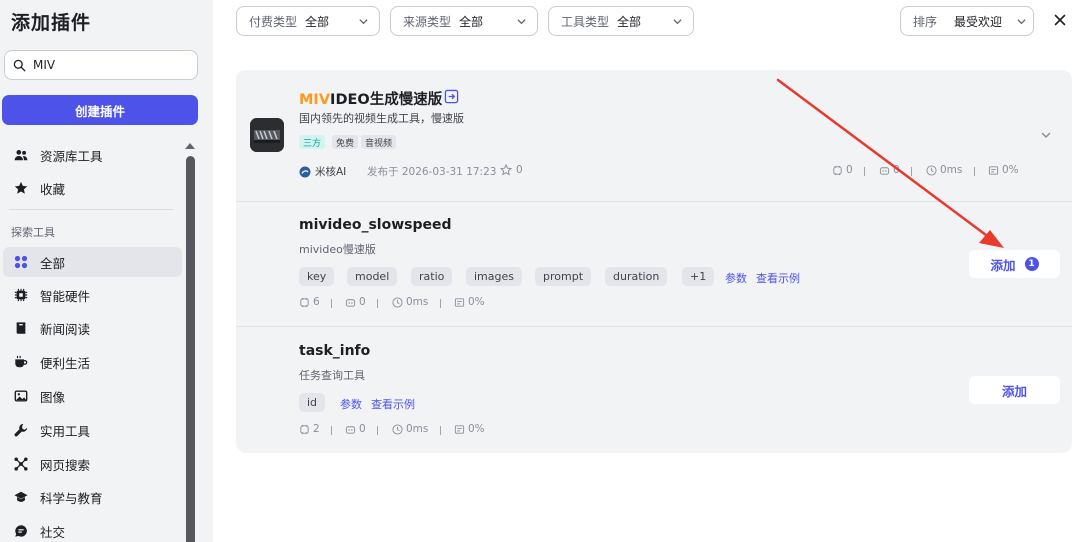  Describe the element at coordinates (1031, 264) in the screenshot. I see `count-badge: 1` at that location.